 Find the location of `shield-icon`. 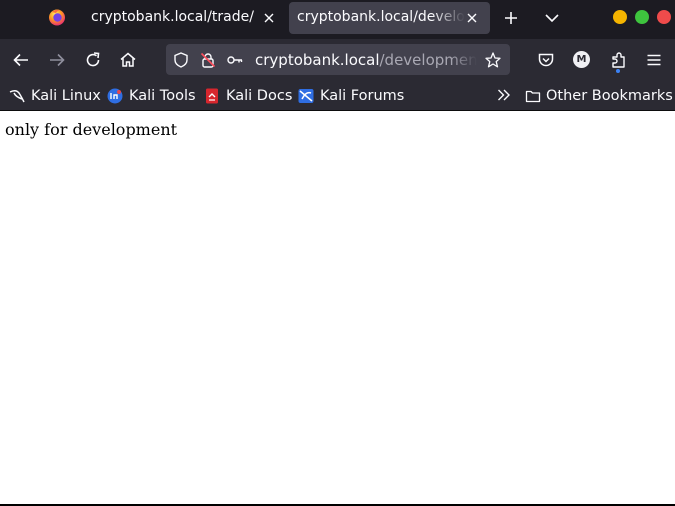

shield-icon is located at coordinates (181, 60).